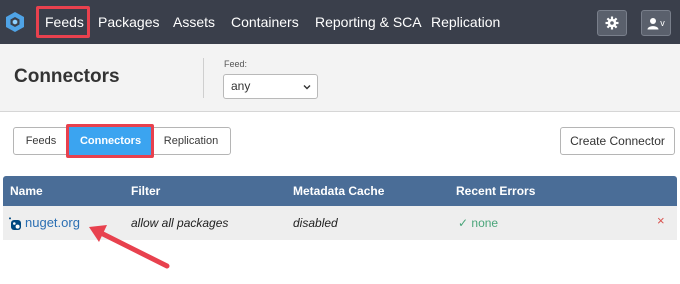  Describe the element at coordinates (368, 22) in the screenshot. I see `nav-reporting-sca: Reporting & SCA` at that location.